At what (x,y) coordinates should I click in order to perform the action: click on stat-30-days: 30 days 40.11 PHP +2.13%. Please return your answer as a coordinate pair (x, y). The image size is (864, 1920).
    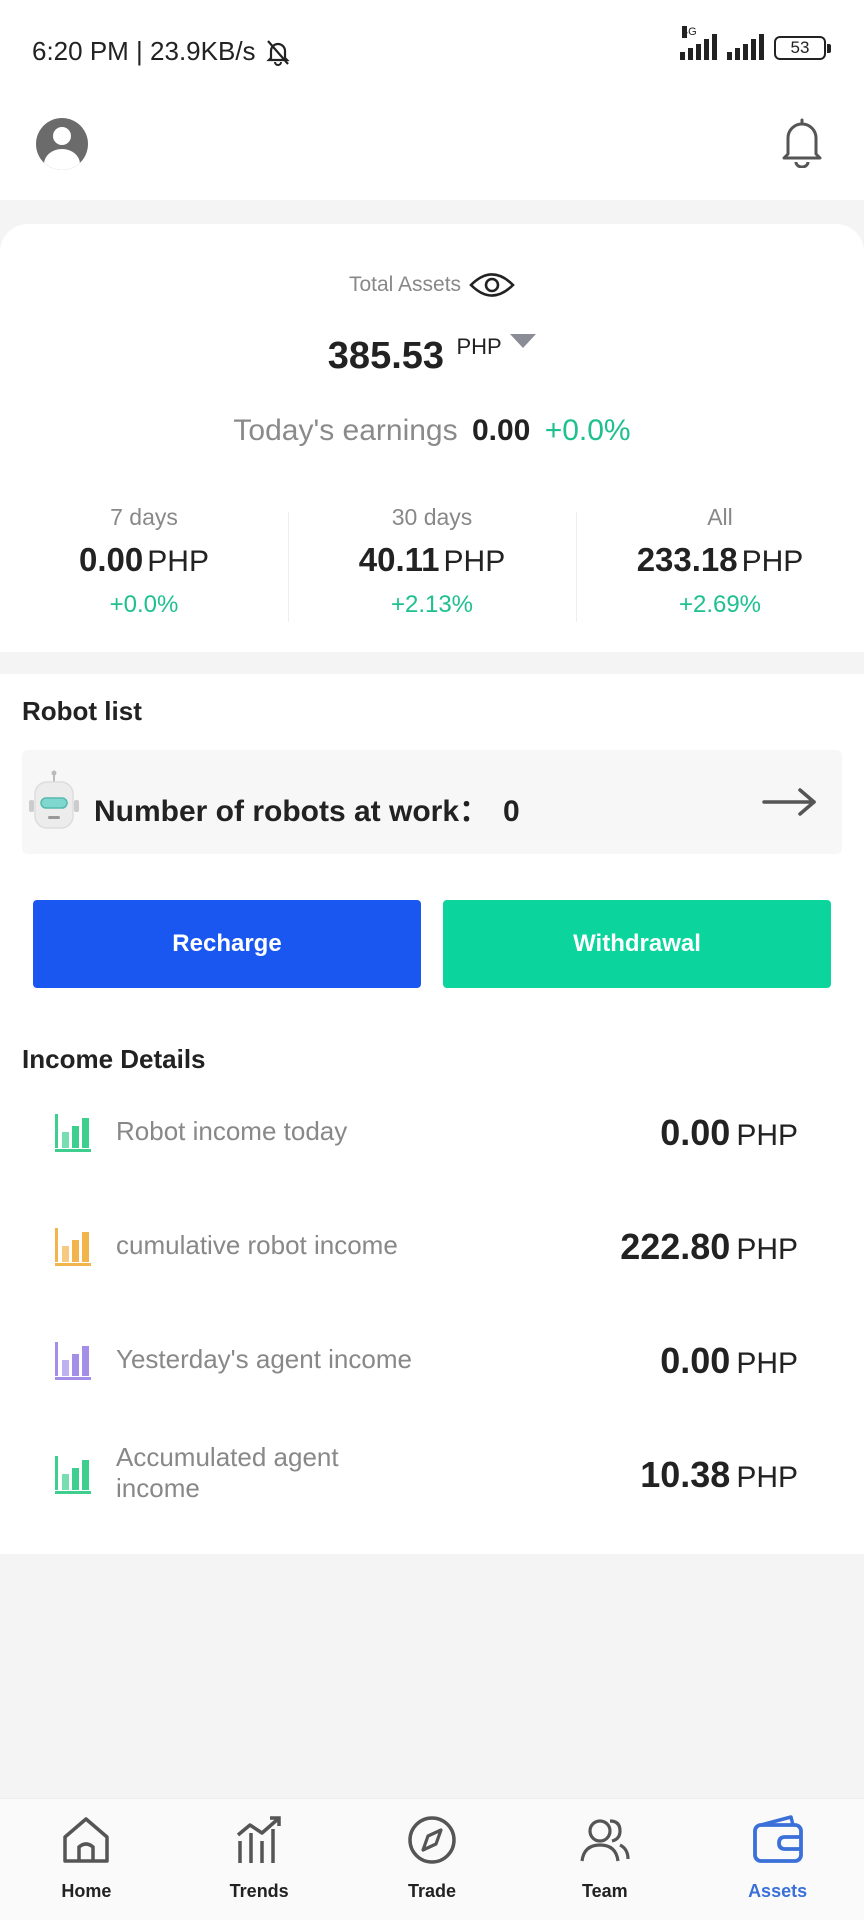
    Looking at the image, I should click on (432, 564).